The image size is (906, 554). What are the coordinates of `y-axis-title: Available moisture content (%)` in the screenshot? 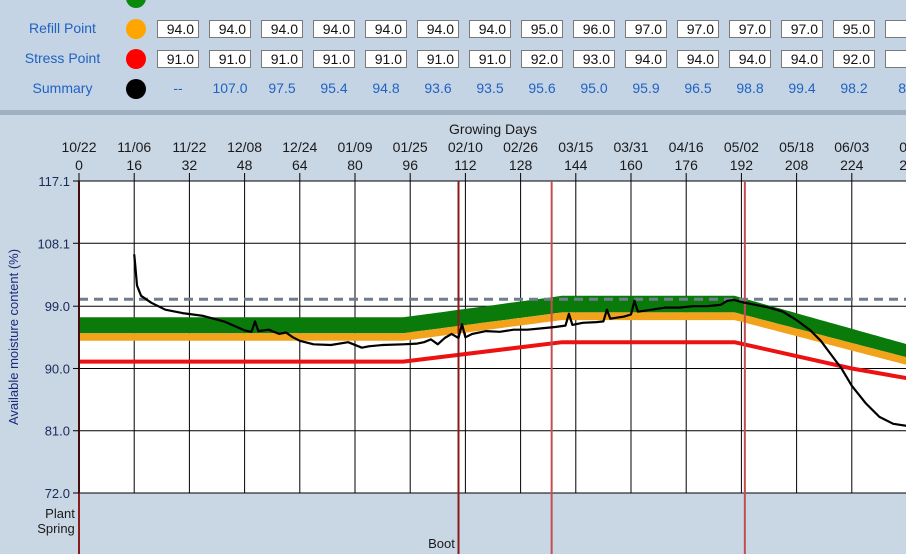 It's located at (13, 337).